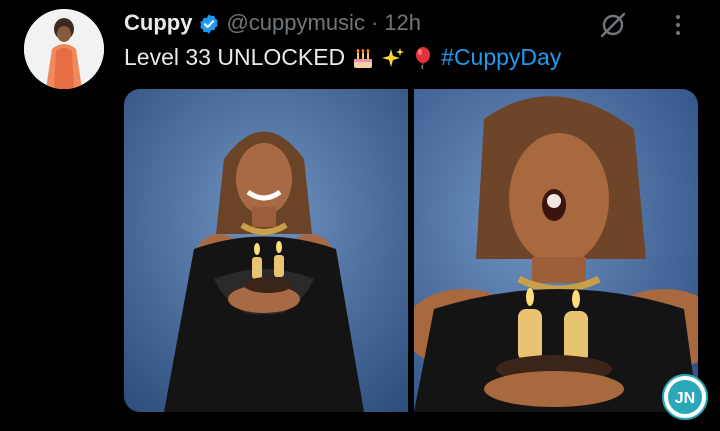  Describe the element at coordinates (209, 23) in the screenshot. I see `verified-badge-icon` at that location.